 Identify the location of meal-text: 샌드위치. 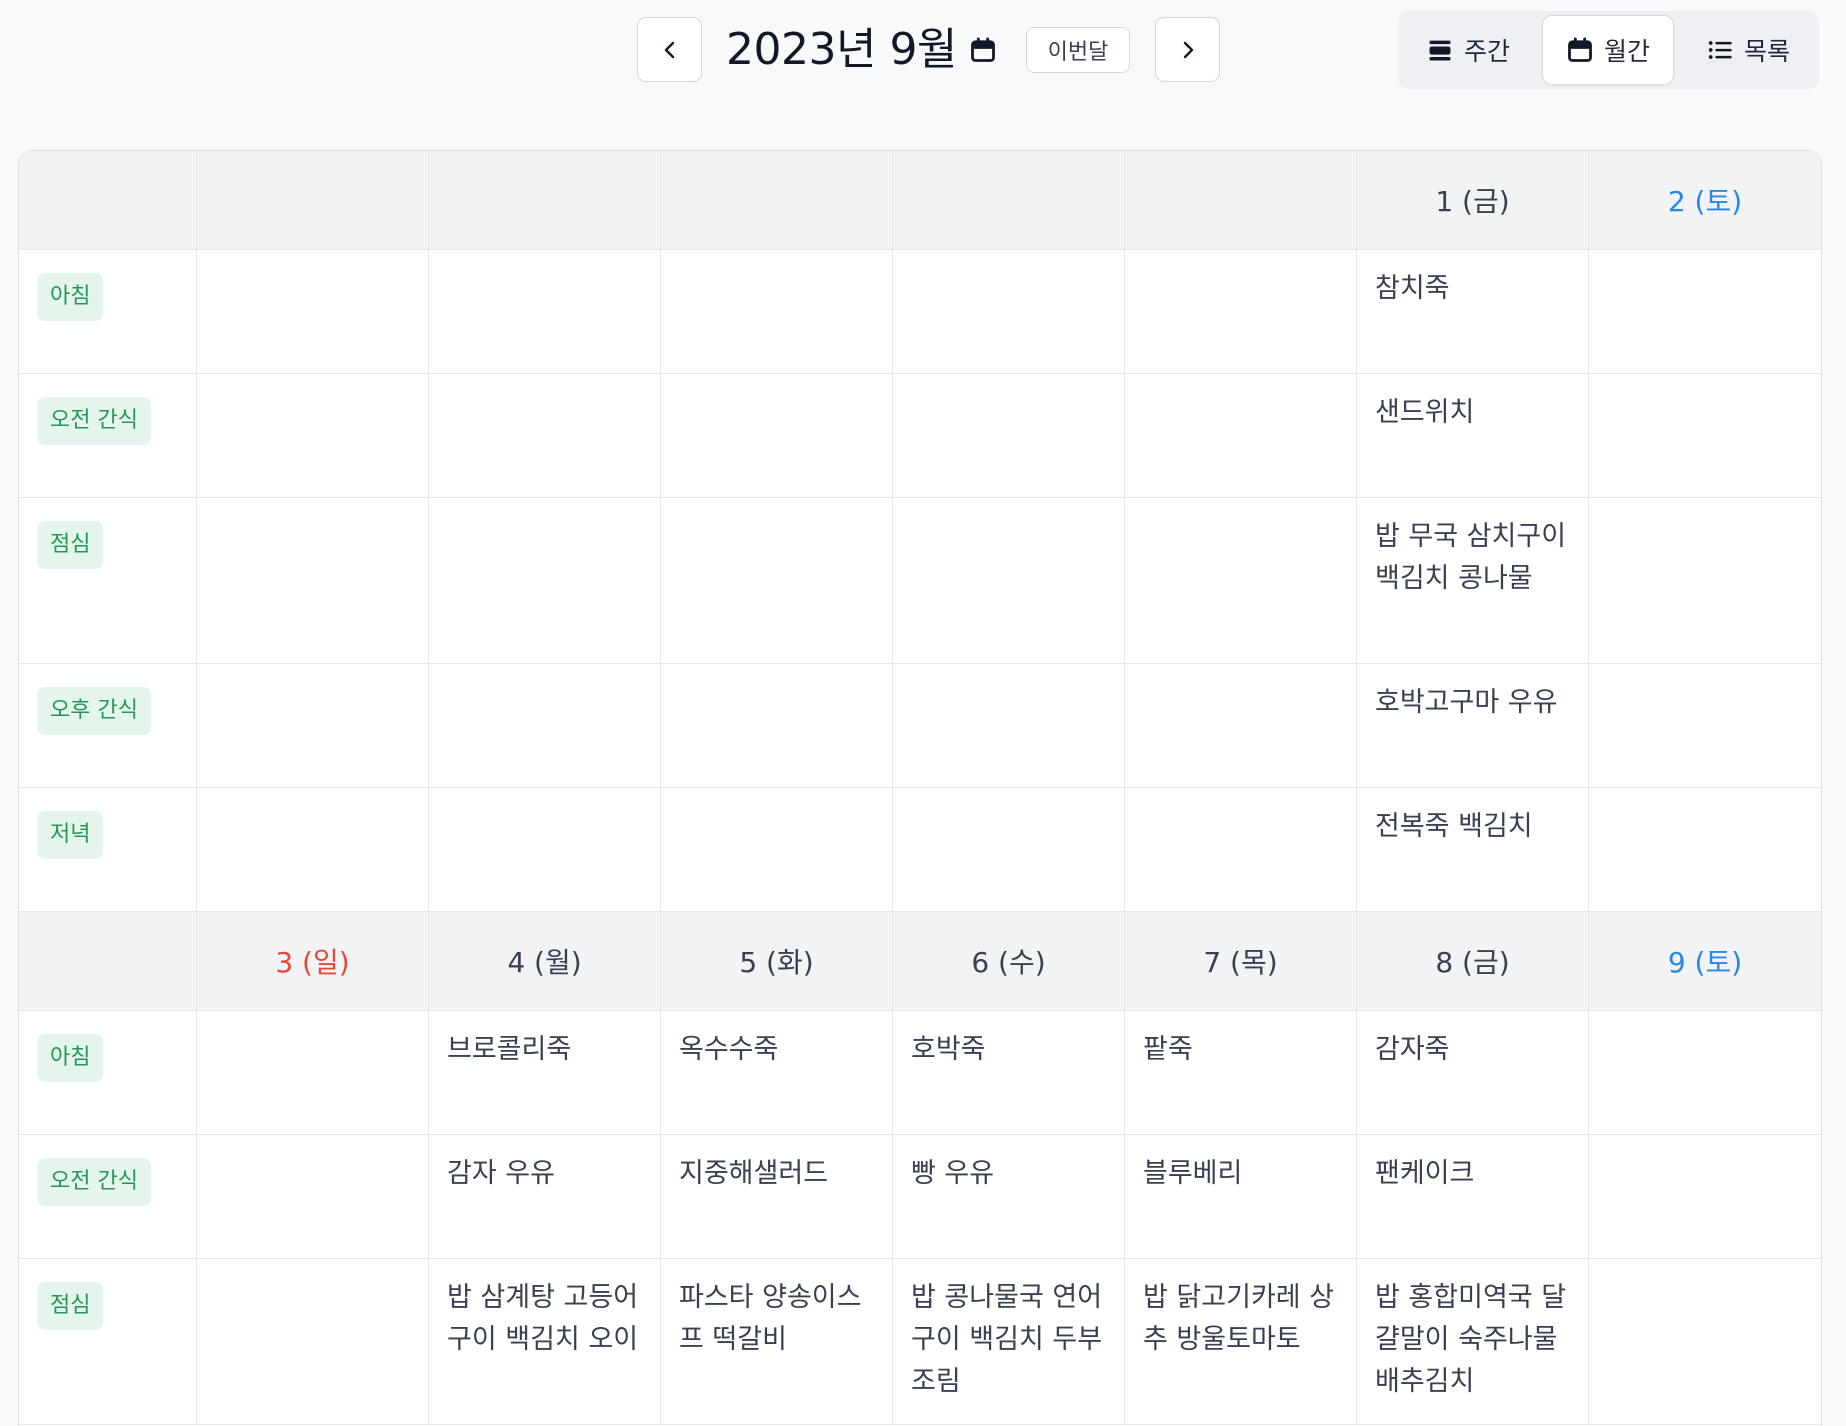
(1425, 412).